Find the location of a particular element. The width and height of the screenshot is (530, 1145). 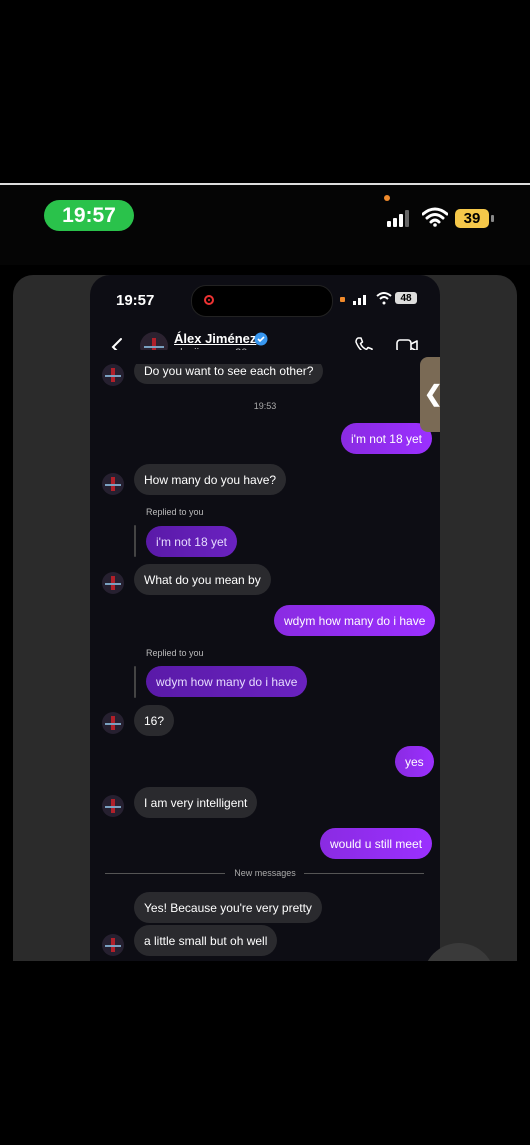

side-tab-chevron-icon: ❮ is located at coordinates (433, 393).